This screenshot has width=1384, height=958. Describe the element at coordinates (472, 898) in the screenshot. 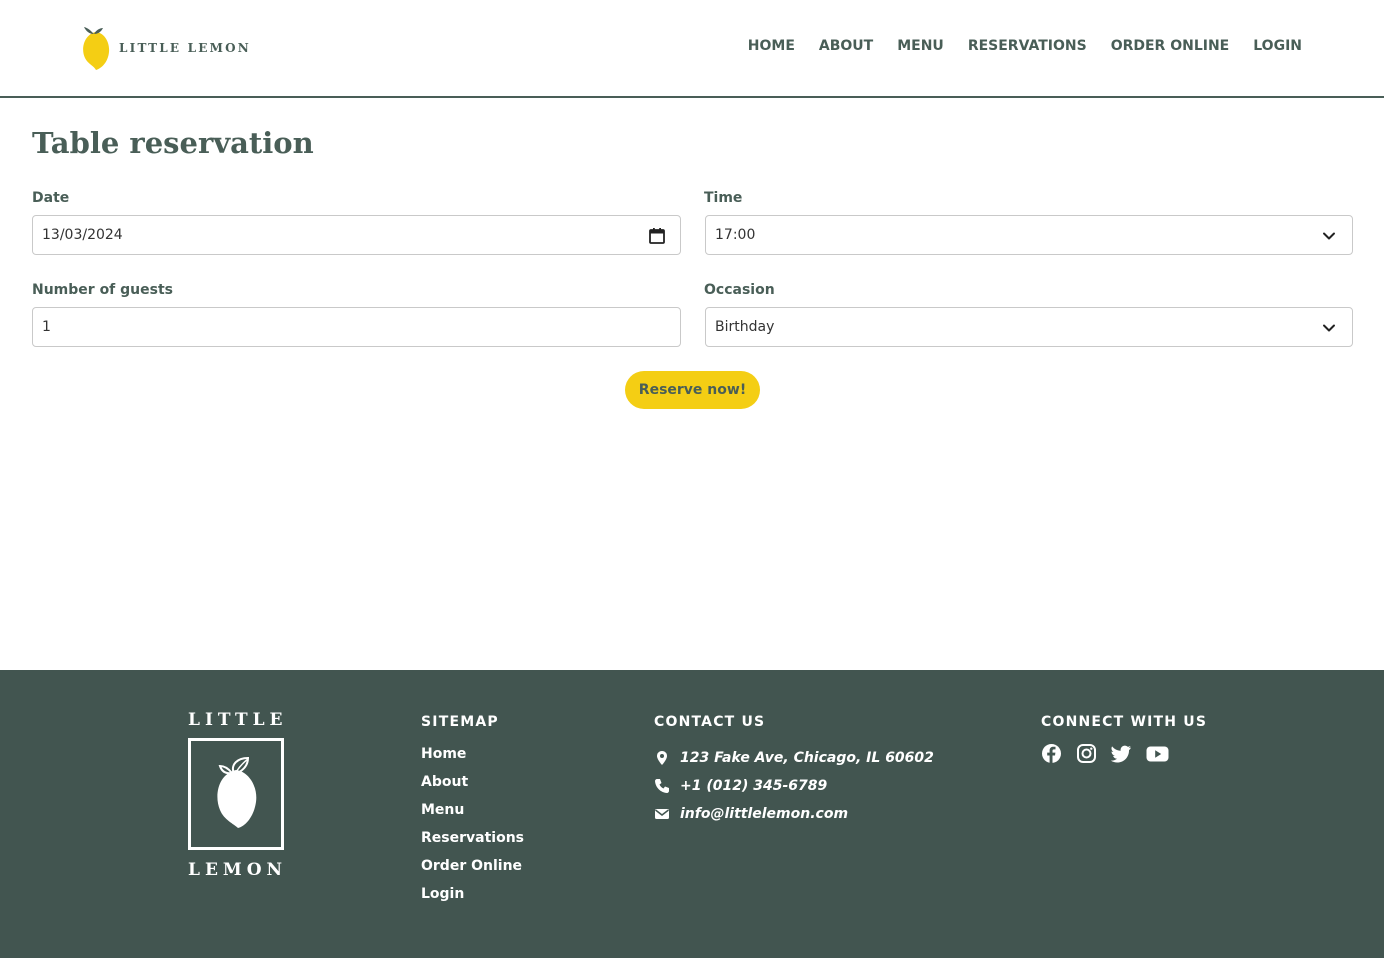

I see `sitemap-login: Login` at that location.